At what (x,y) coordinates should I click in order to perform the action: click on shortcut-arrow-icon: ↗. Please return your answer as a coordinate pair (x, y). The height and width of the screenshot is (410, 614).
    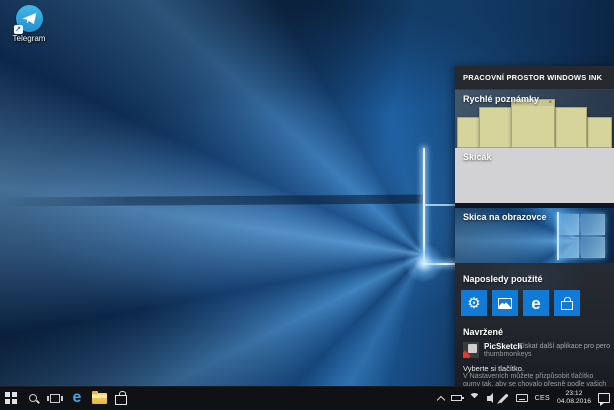
    Looking at the image, I should click on (18, 29).